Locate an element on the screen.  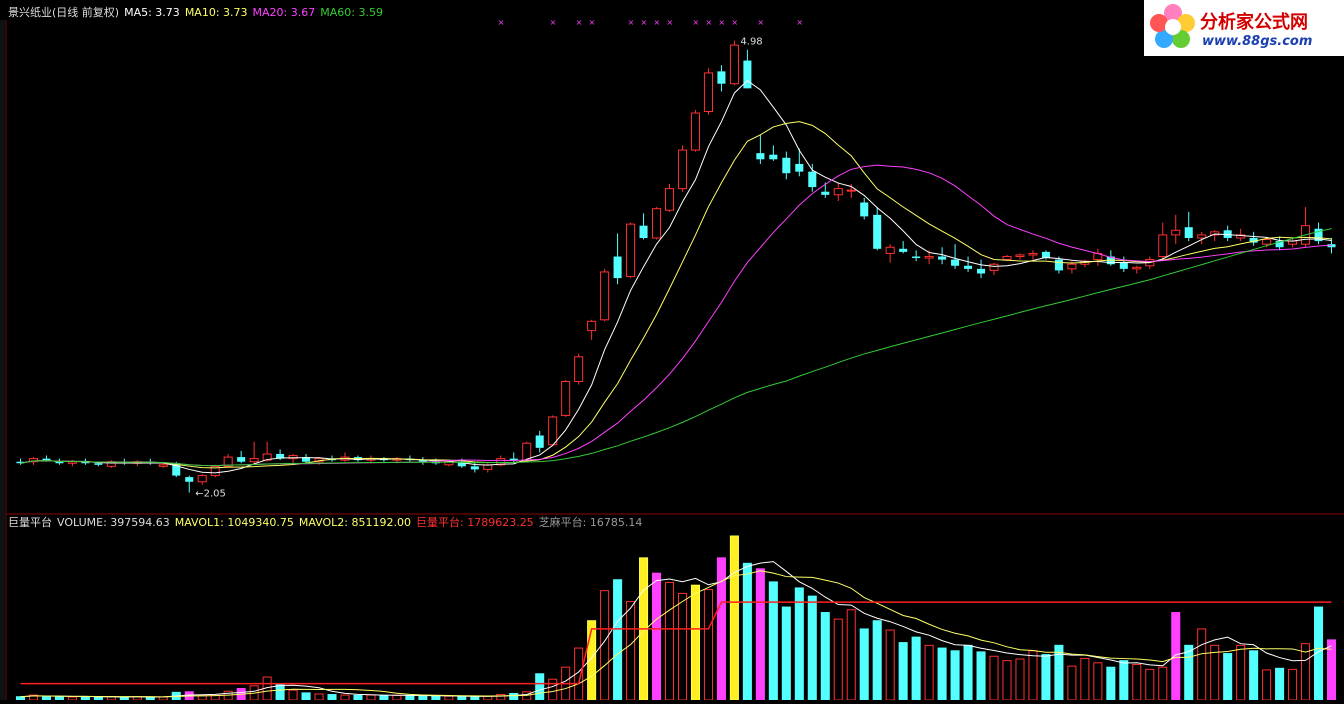
mavol1-value: MAVOL1: 1049340.75 is located at coordinates (234, 522).